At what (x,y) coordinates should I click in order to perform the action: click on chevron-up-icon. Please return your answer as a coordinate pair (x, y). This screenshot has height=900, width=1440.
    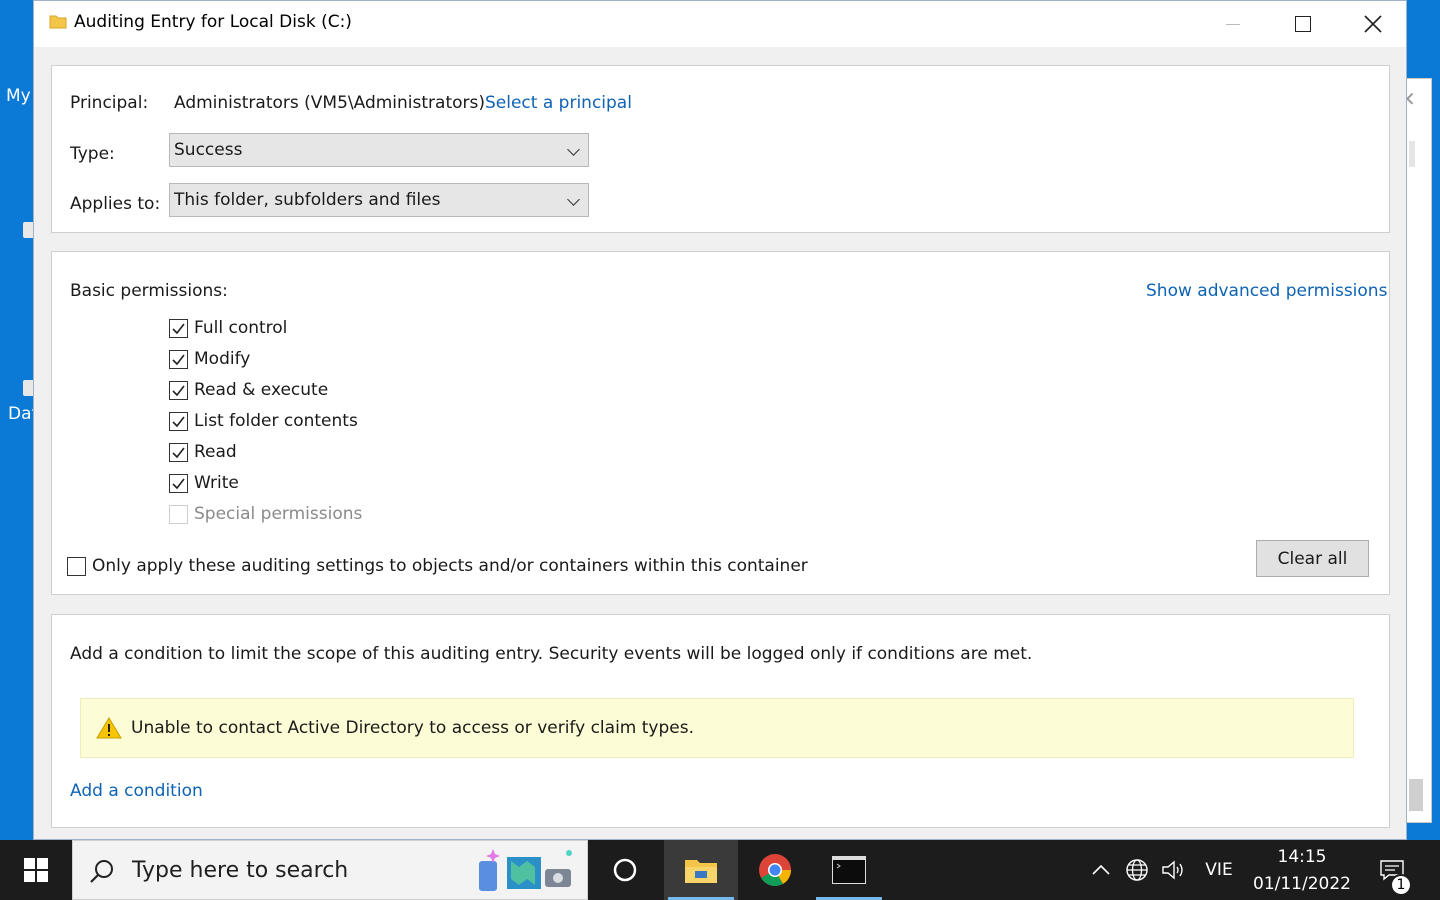
    Looking at the image, I should click on (1101, 869).